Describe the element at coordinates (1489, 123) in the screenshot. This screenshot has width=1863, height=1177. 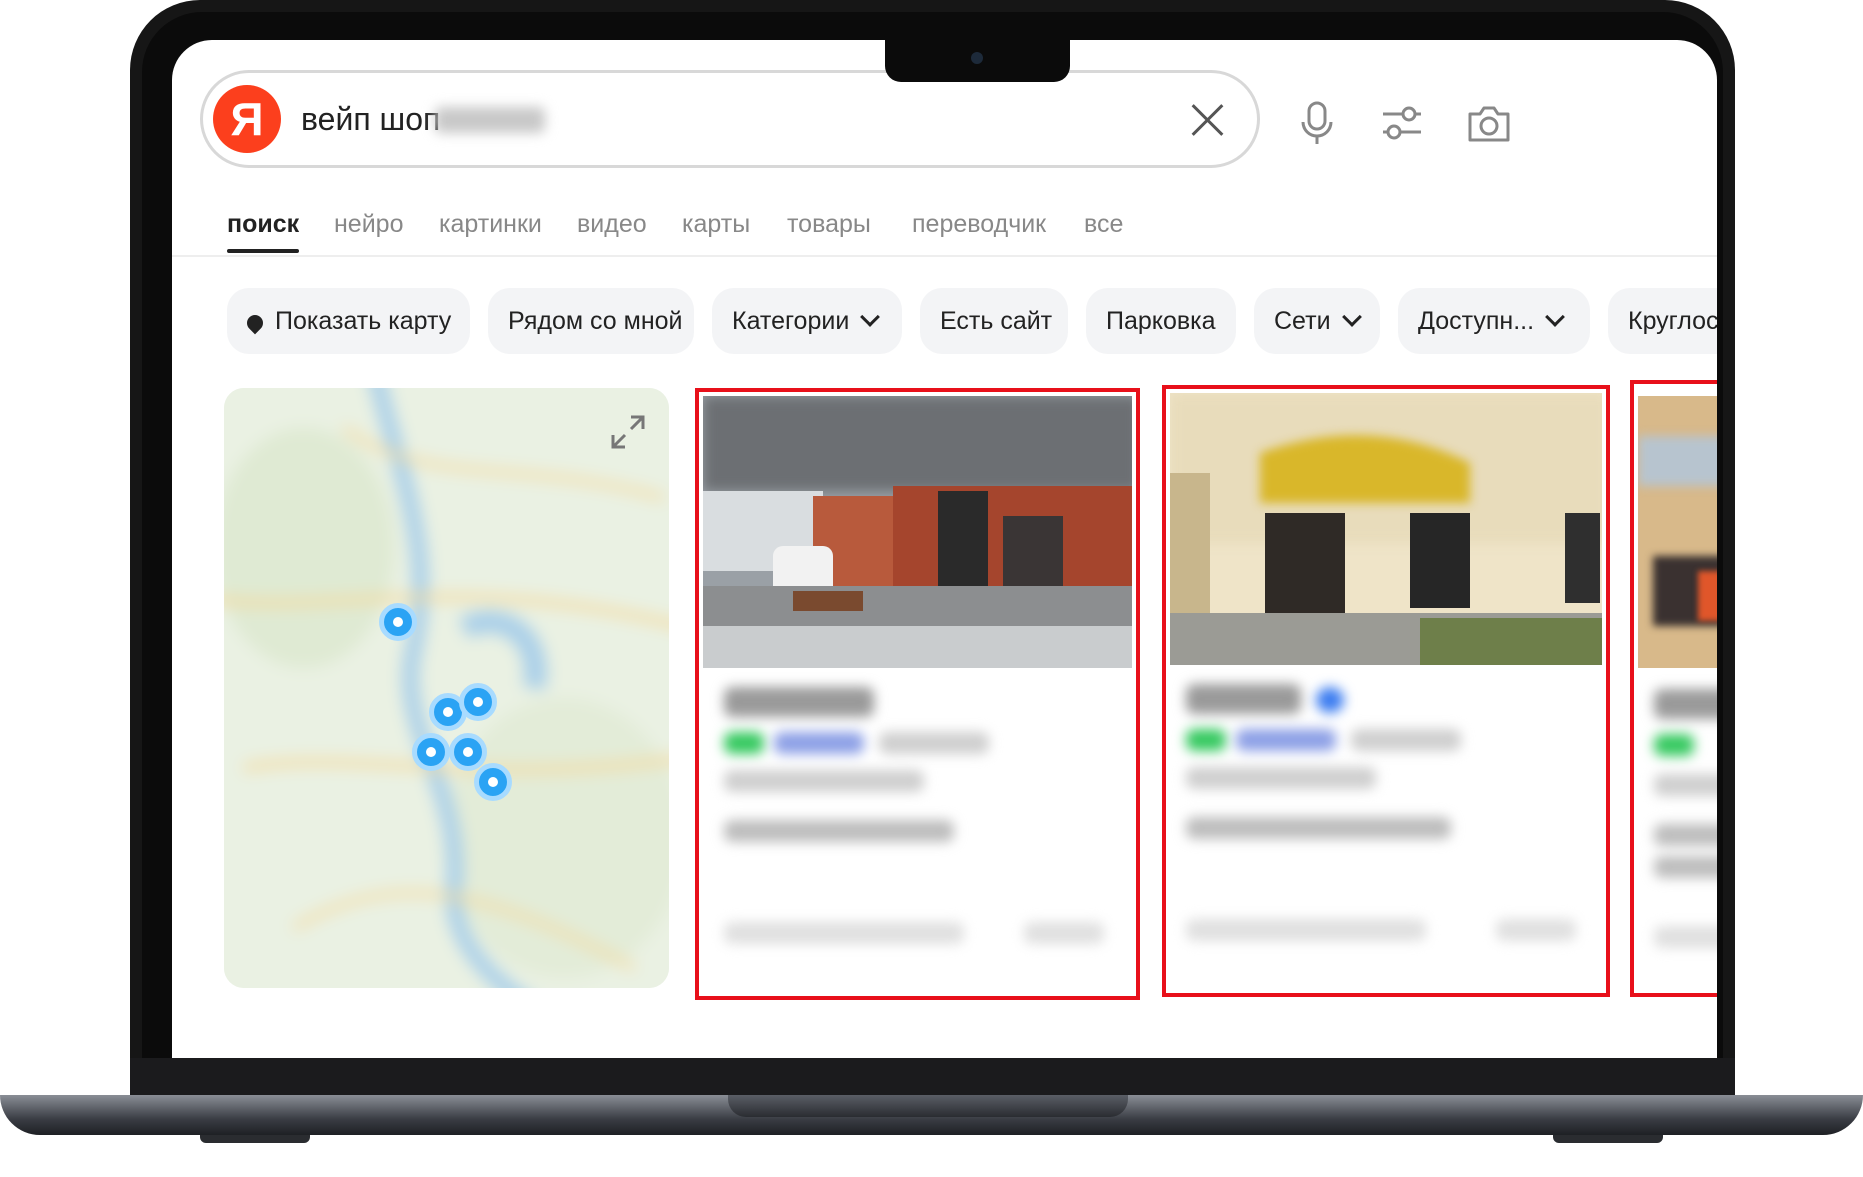
I see `camera-icon` at that location.